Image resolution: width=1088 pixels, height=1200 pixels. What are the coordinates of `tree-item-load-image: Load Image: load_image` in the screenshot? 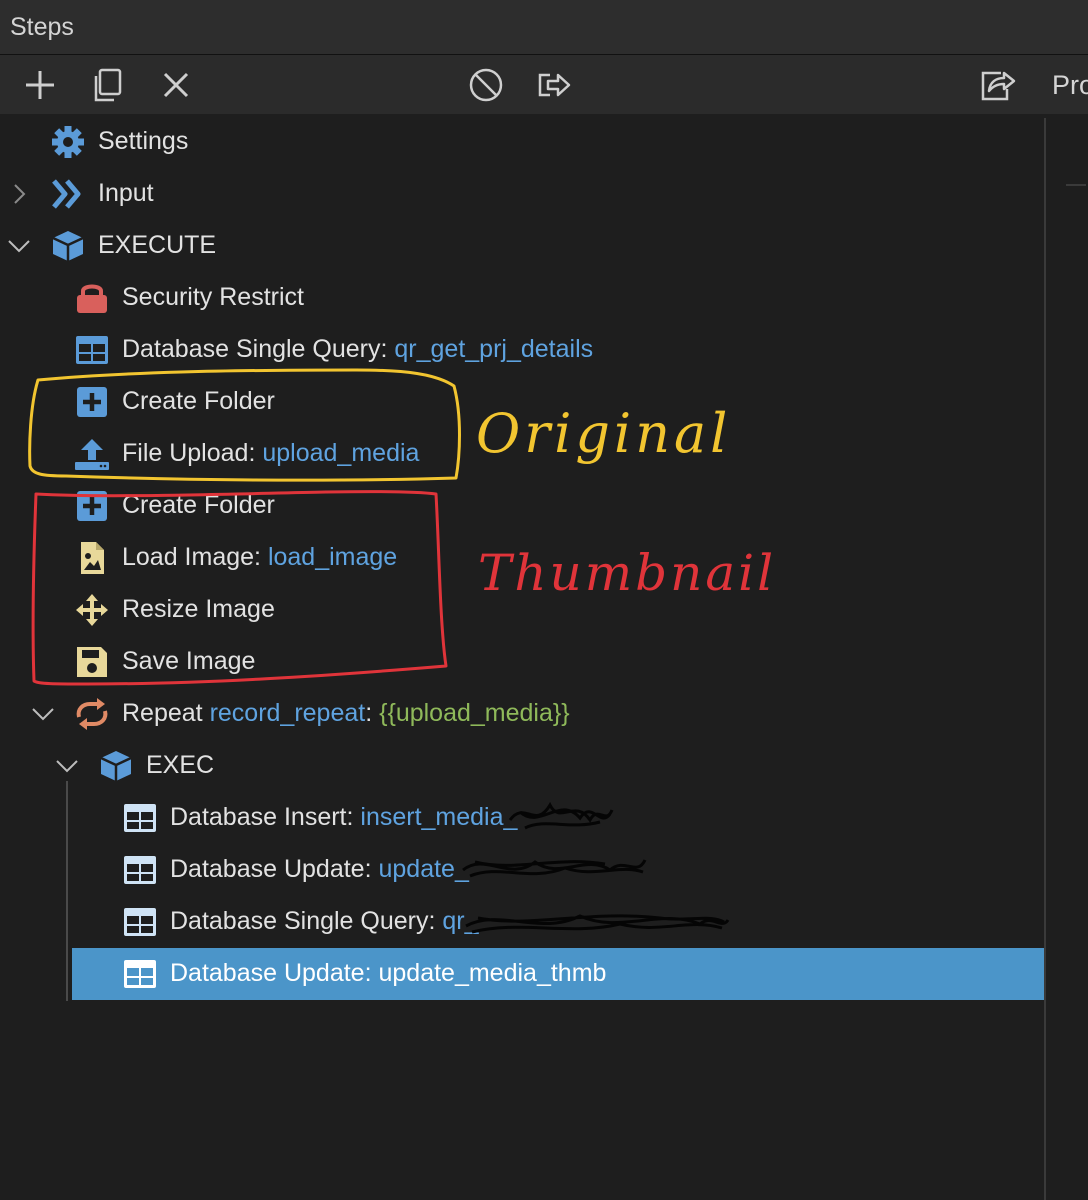 It's located at (522, 558).